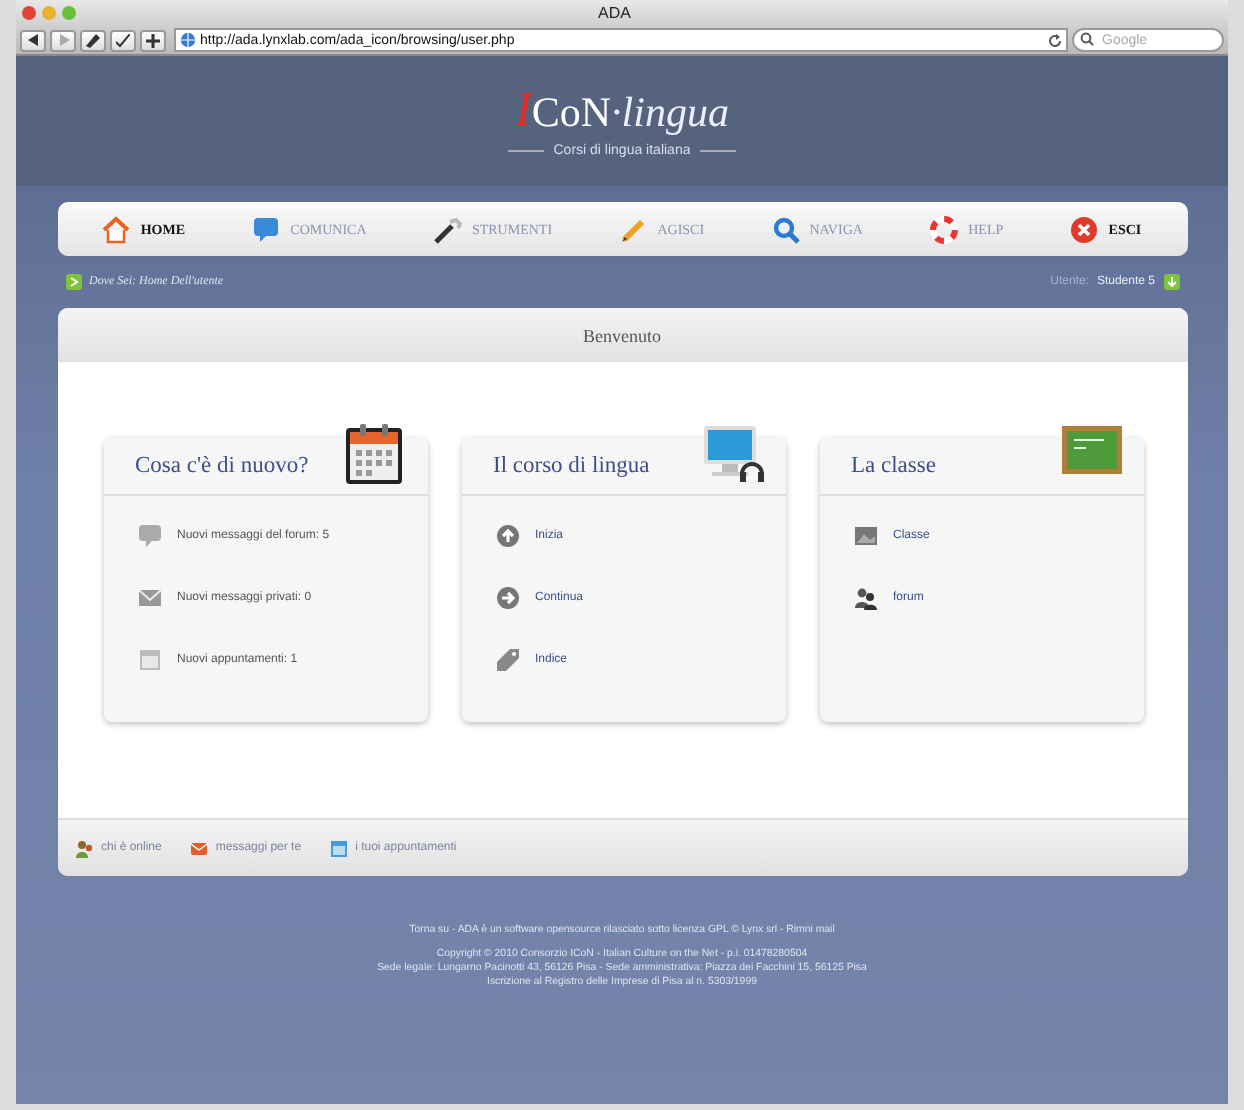  I want to click on monitor-icon, so click(733, 454).